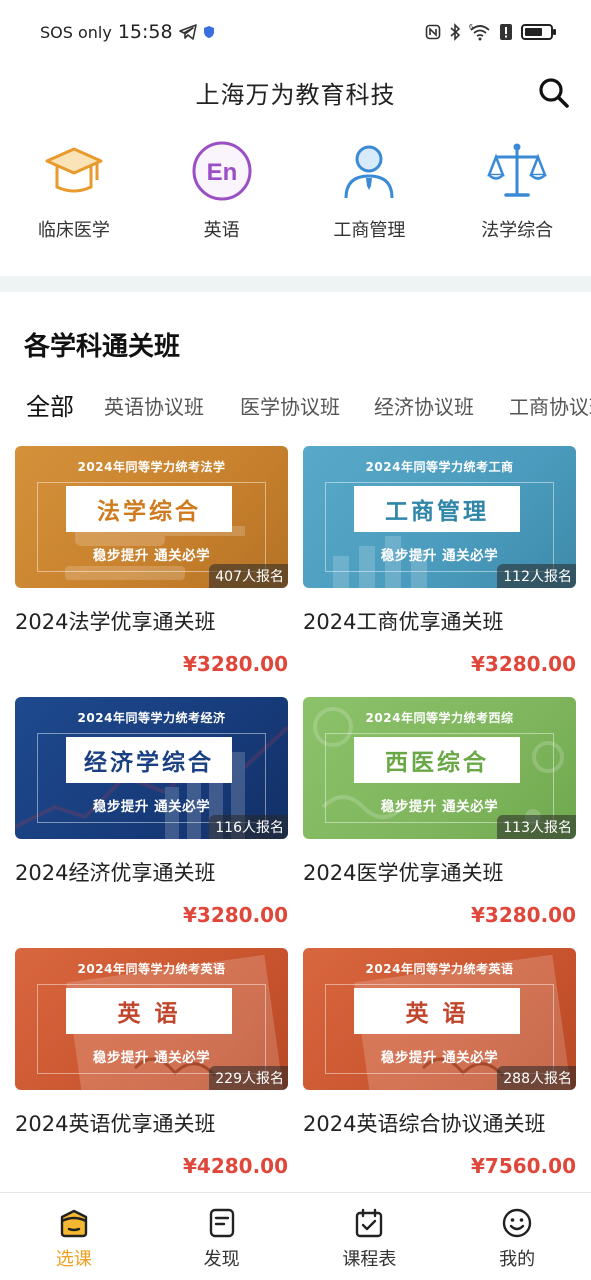  I want to click on category-label: 英语, so click(221, 230).